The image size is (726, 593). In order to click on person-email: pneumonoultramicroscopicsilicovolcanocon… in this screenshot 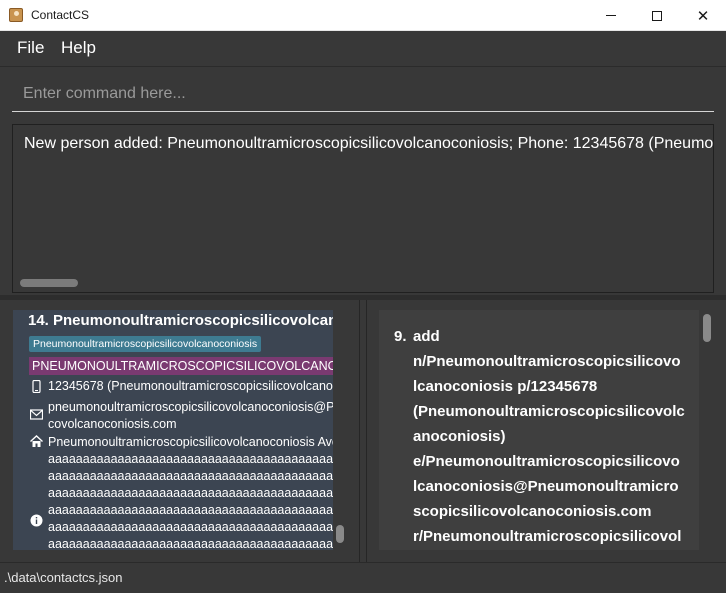, I will do `click(190, 407)`.